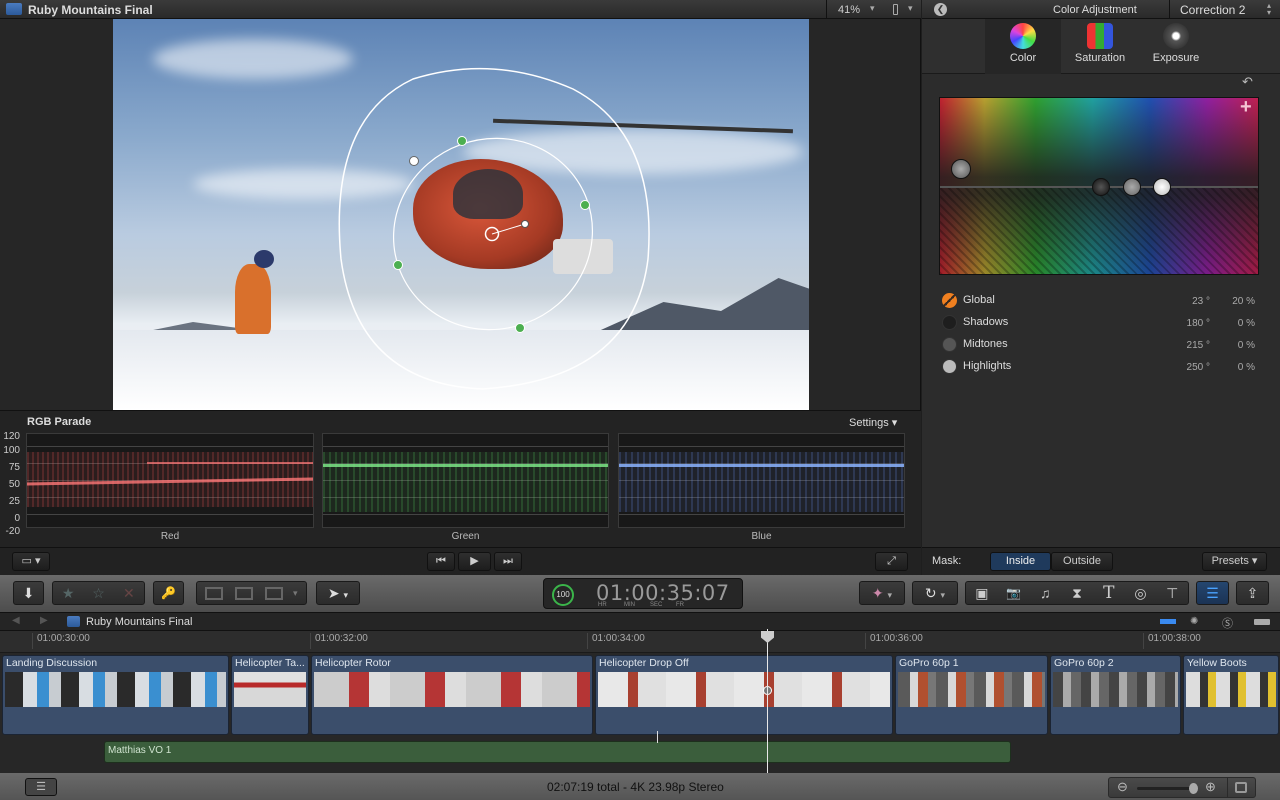 This screenshot has width=1280, height=800. Describe the element at coordinates (1023, 58) in the screenshot. I see `tab-label: Color` at that location.